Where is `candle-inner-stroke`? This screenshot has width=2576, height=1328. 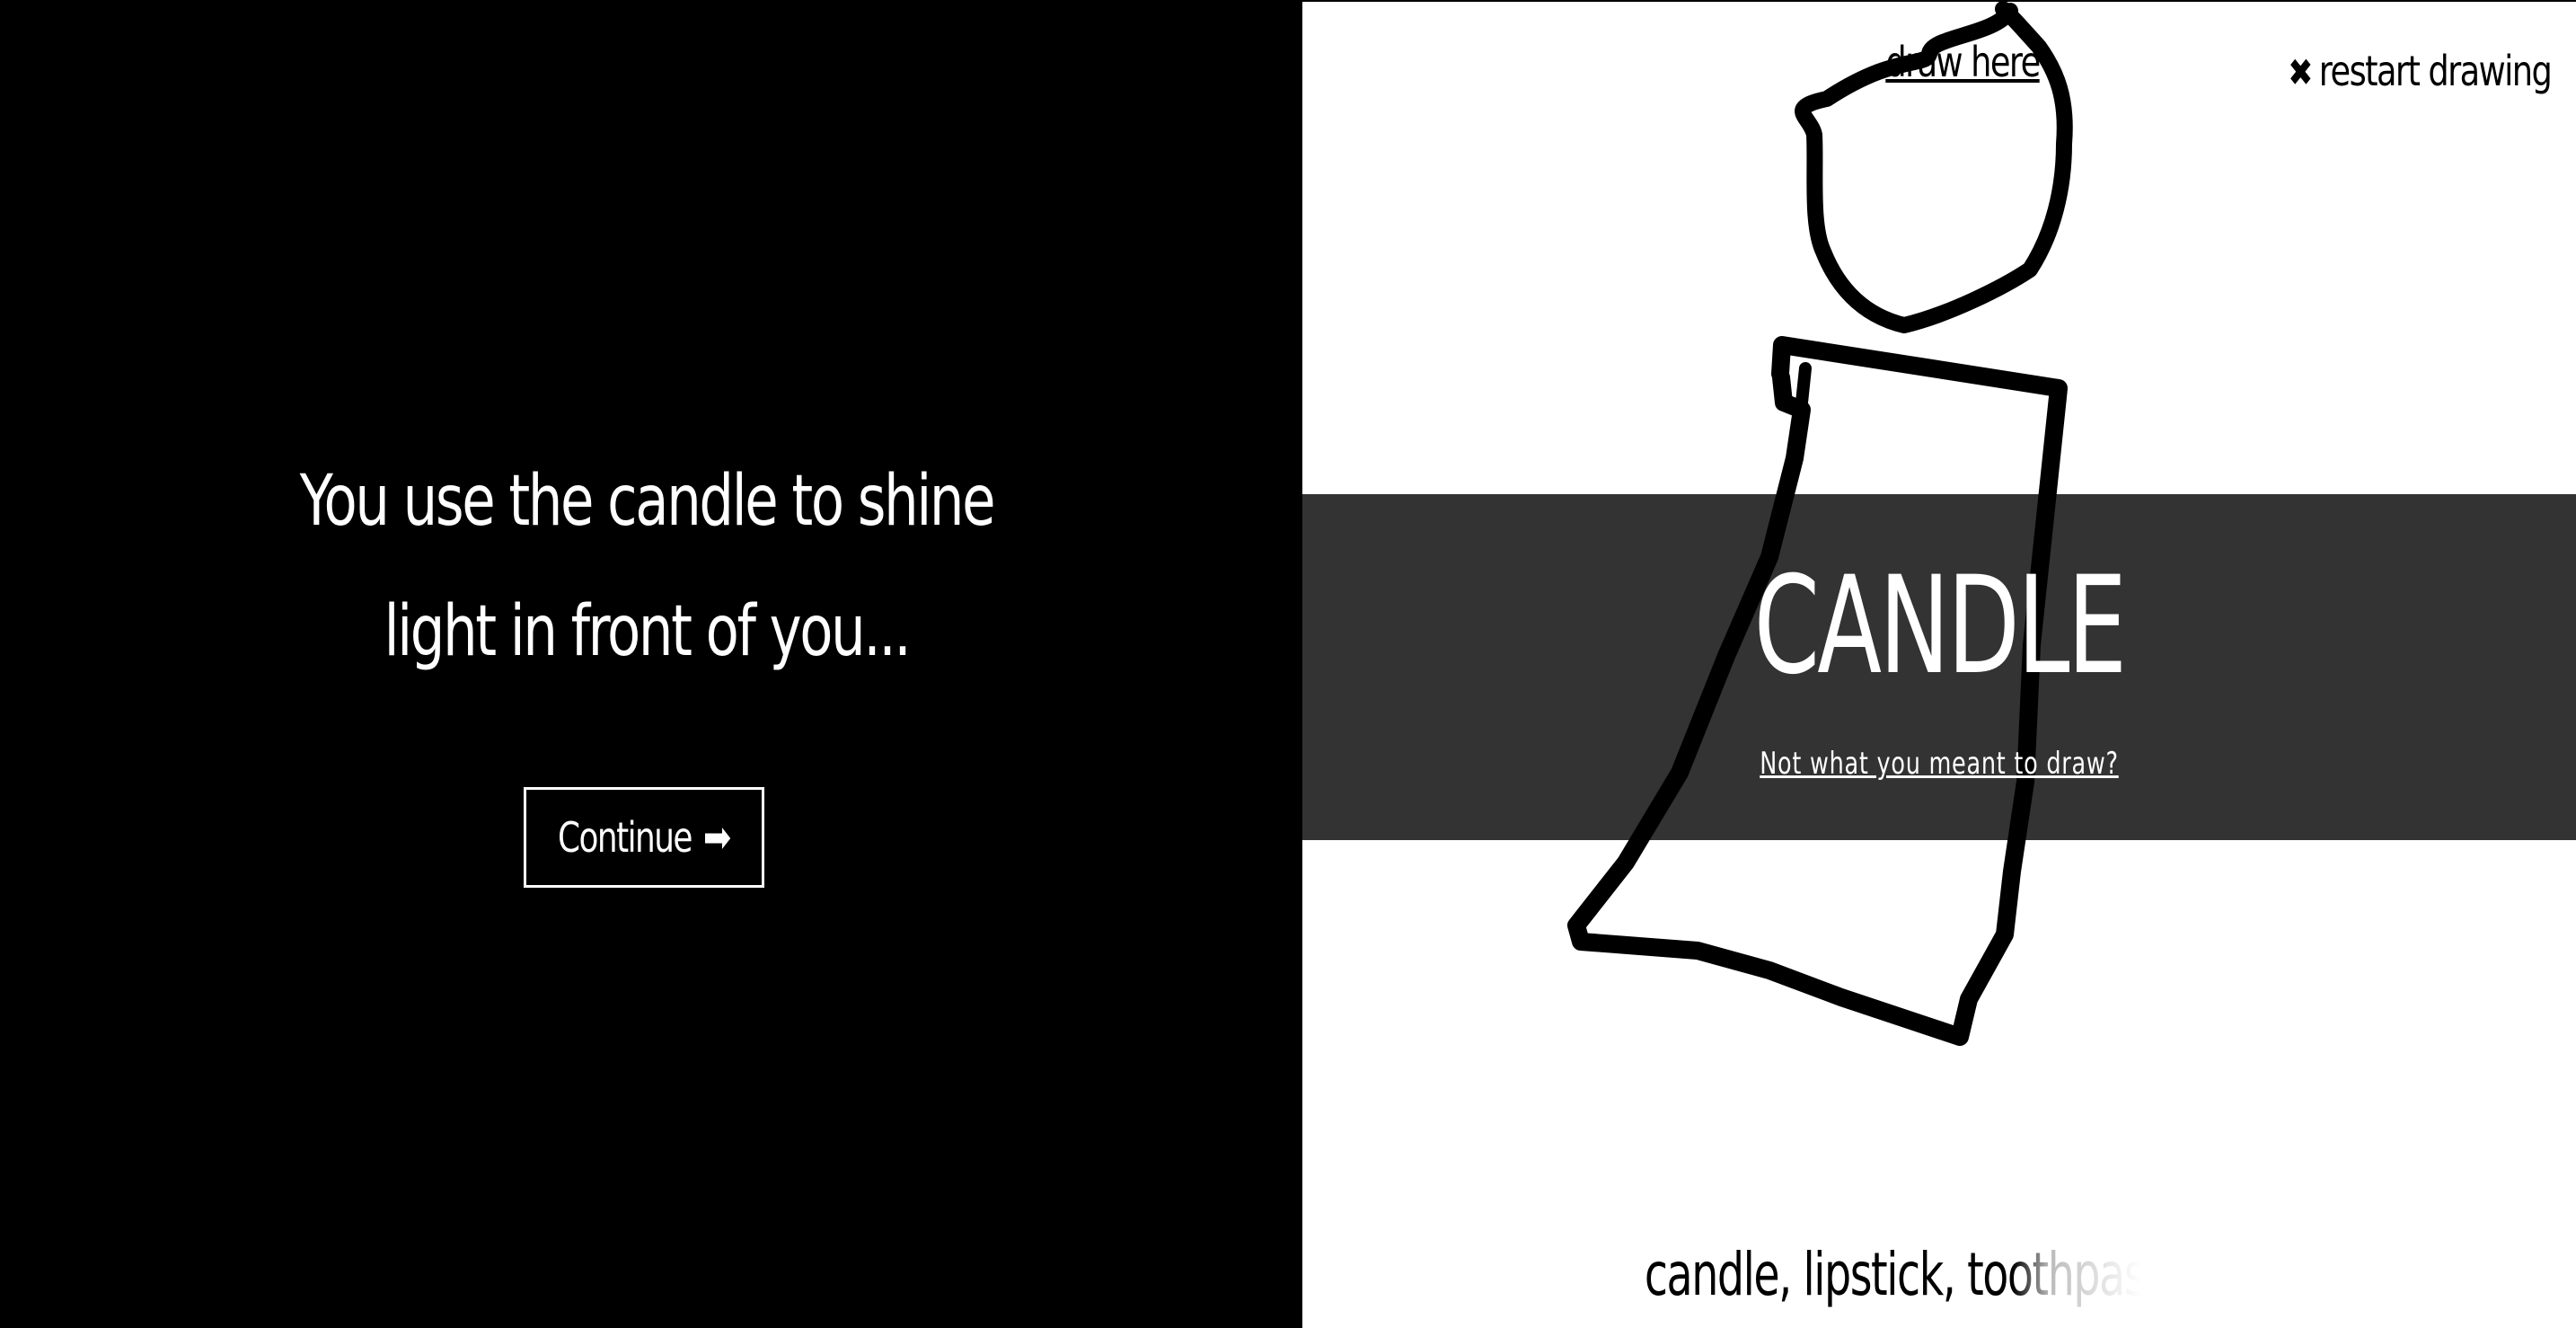 candle-inner-stroke is located at coordinates (1803, 386).